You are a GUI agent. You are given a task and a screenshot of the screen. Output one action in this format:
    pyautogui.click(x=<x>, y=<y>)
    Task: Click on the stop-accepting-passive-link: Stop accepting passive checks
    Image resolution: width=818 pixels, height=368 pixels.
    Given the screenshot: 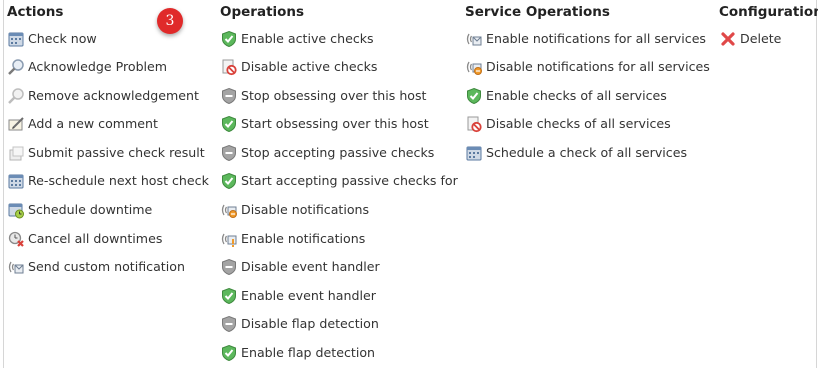 What is the action you would take?
    pyautogui.click(x=327, y=153)
    